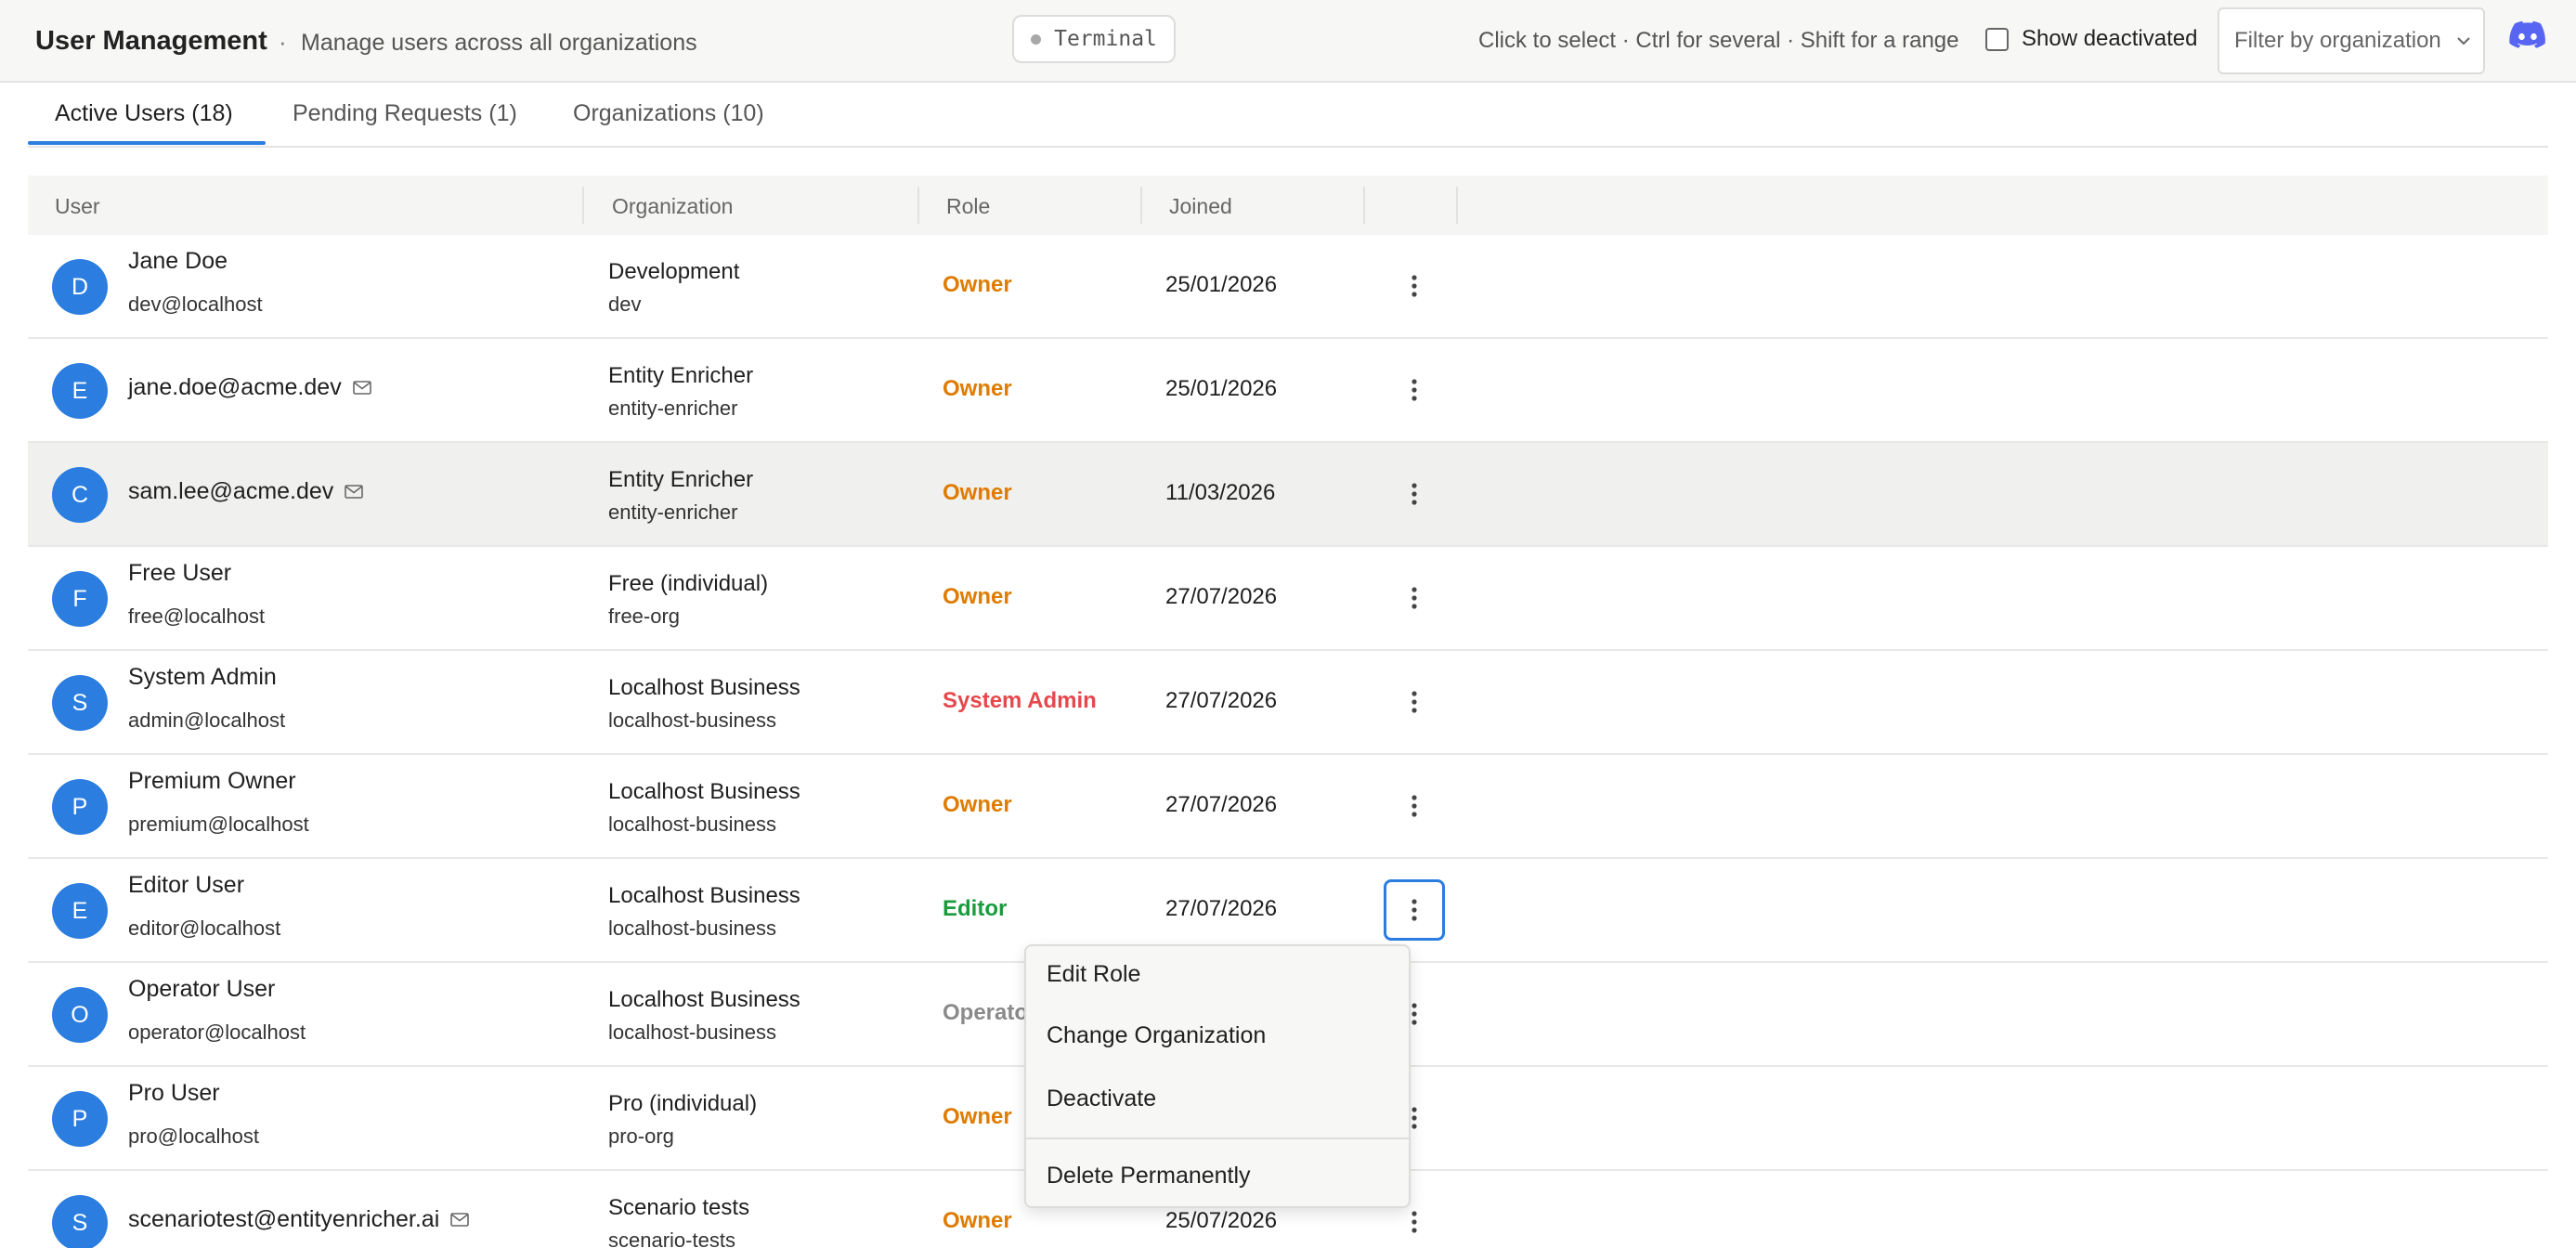 Image resolution: width=2576 pixels, height=1248 pixels. Describe the element at coordinates (195, 304) in the screenshot. I see `user-email: dev@localhost` at that location.